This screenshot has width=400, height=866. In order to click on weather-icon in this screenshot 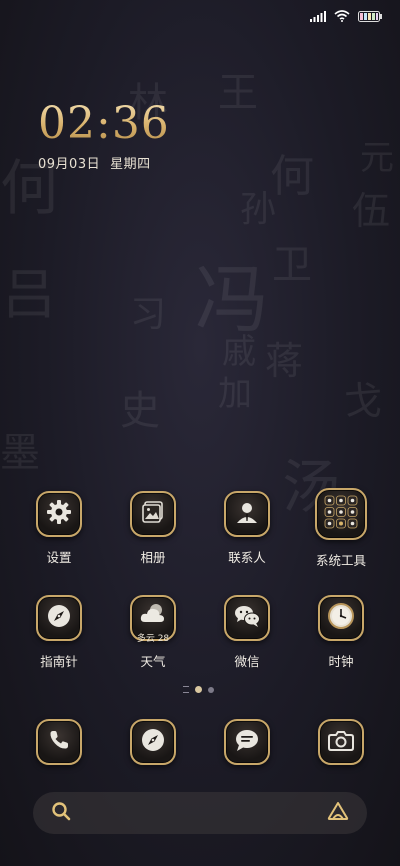, I will do `click(153, 615)`.